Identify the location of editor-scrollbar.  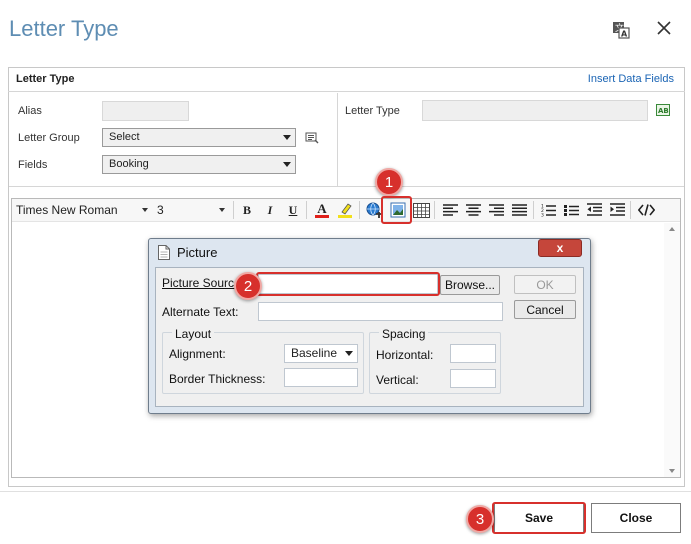
(672, 350).